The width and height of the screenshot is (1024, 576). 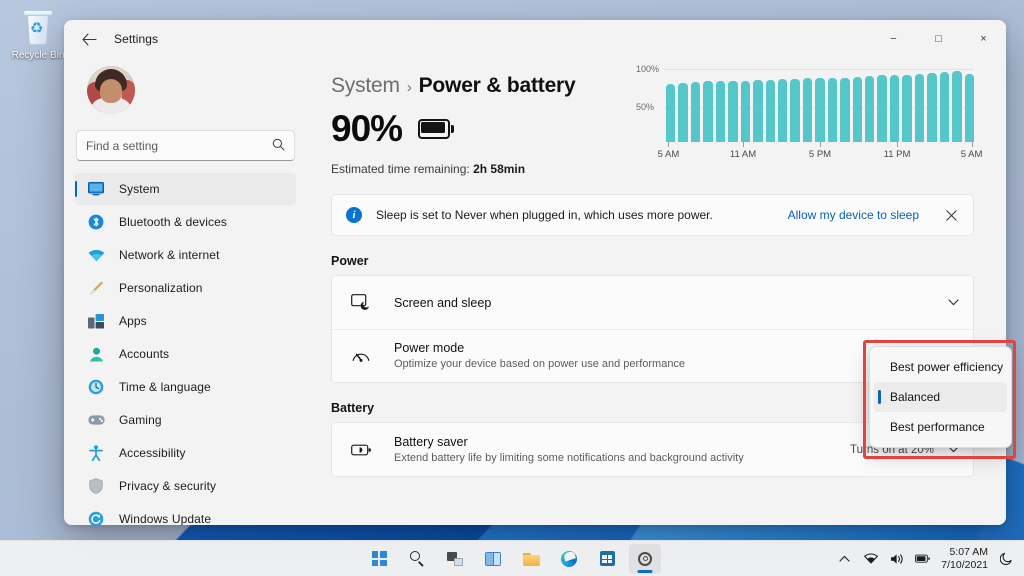 I want to click on recycle-bin-icon: ♻, so click(x=38, y=28).